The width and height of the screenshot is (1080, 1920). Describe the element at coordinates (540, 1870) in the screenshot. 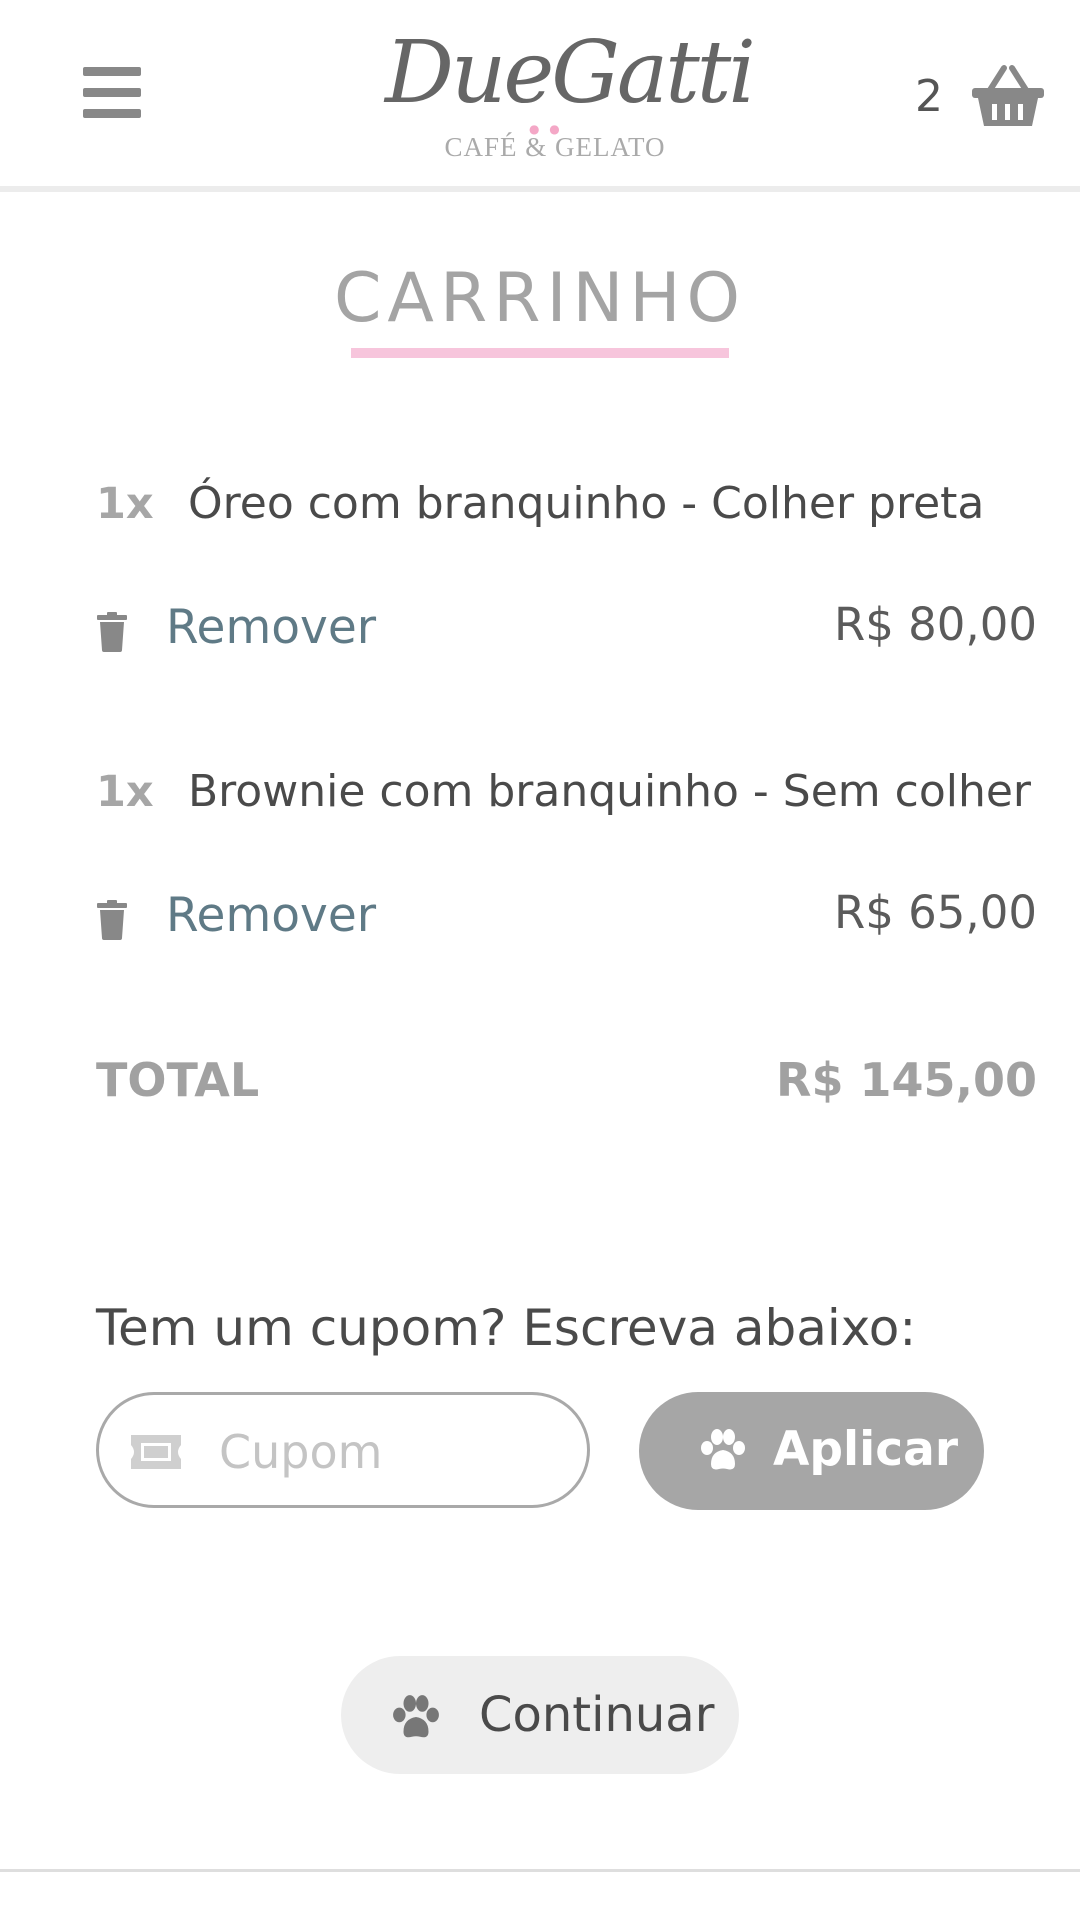

I see `footer-divider` at that location.